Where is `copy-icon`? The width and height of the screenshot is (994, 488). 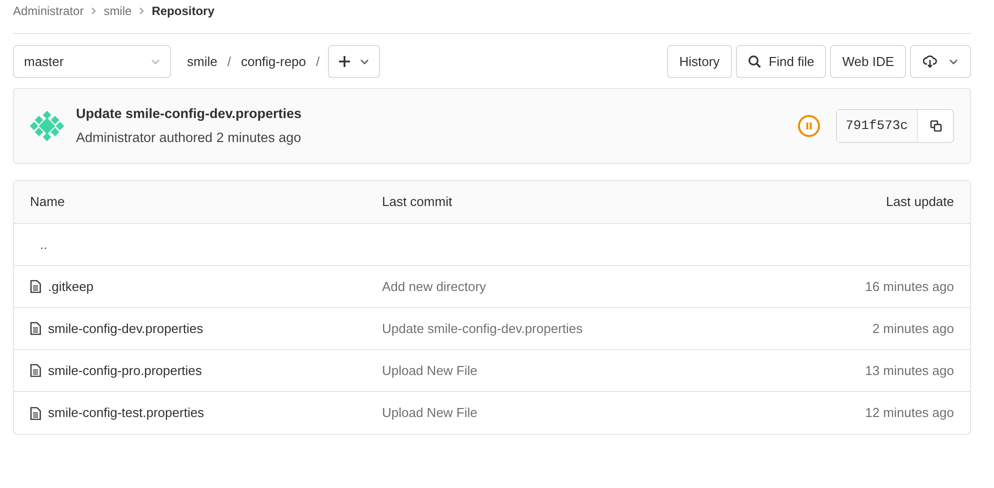
copy-icon is located at coordinates (936, 126).